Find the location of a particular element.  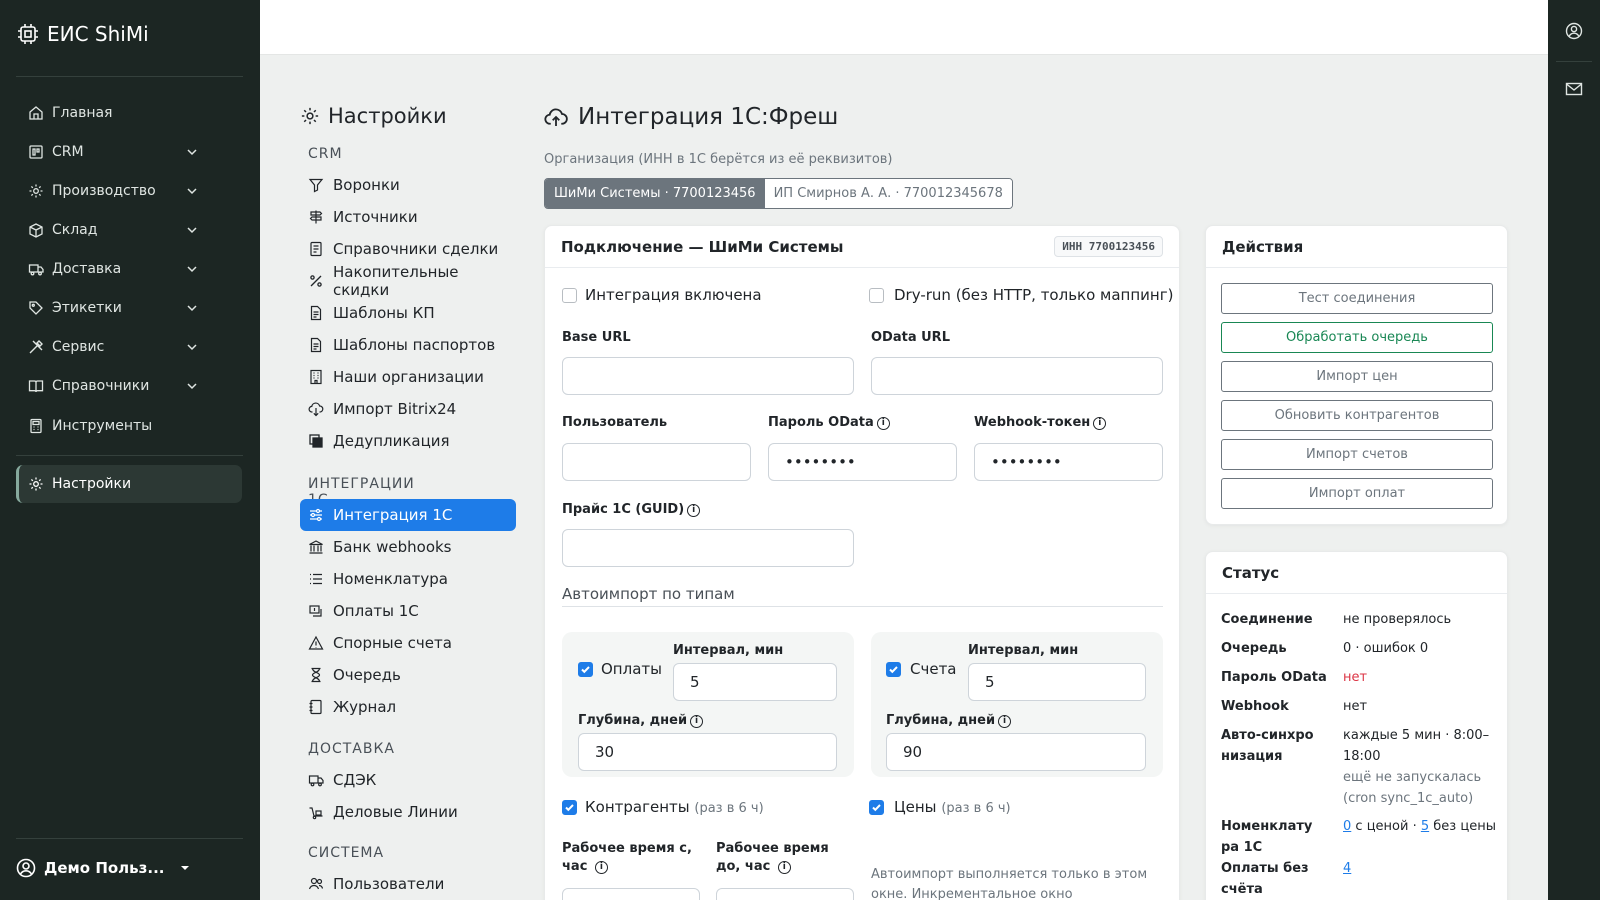

settings-item-deal-references: Справочники сделки is located at coordinates (408, 249).